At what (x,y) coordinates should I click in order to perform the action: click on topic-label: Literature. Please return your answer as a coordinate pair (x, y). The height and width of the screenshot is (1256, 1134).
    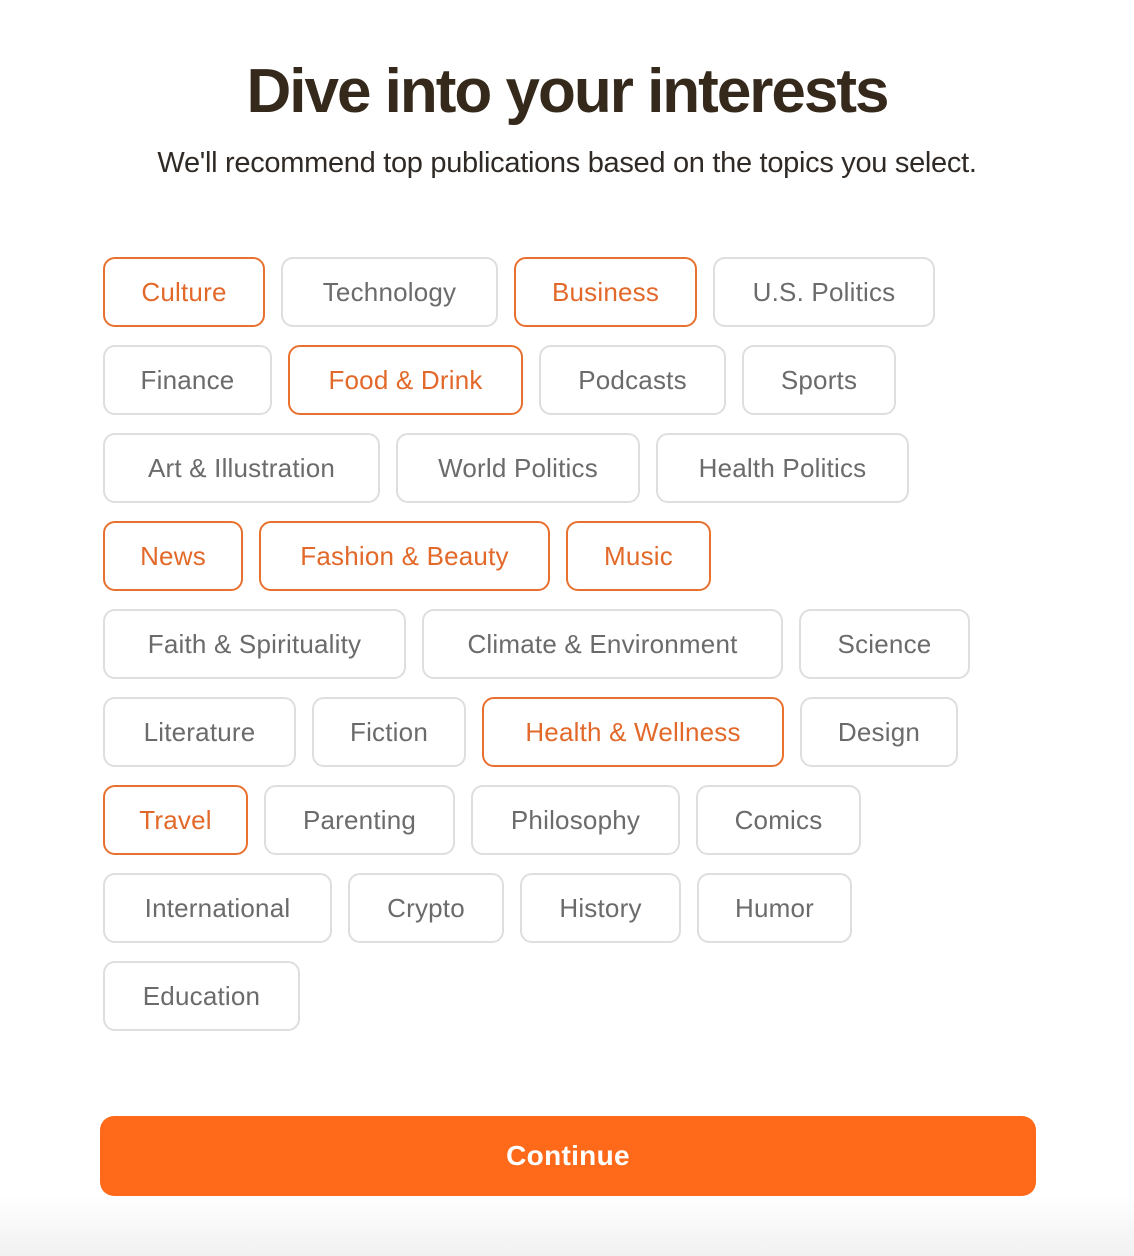
    Looking at the image, I should click on (199, 731).